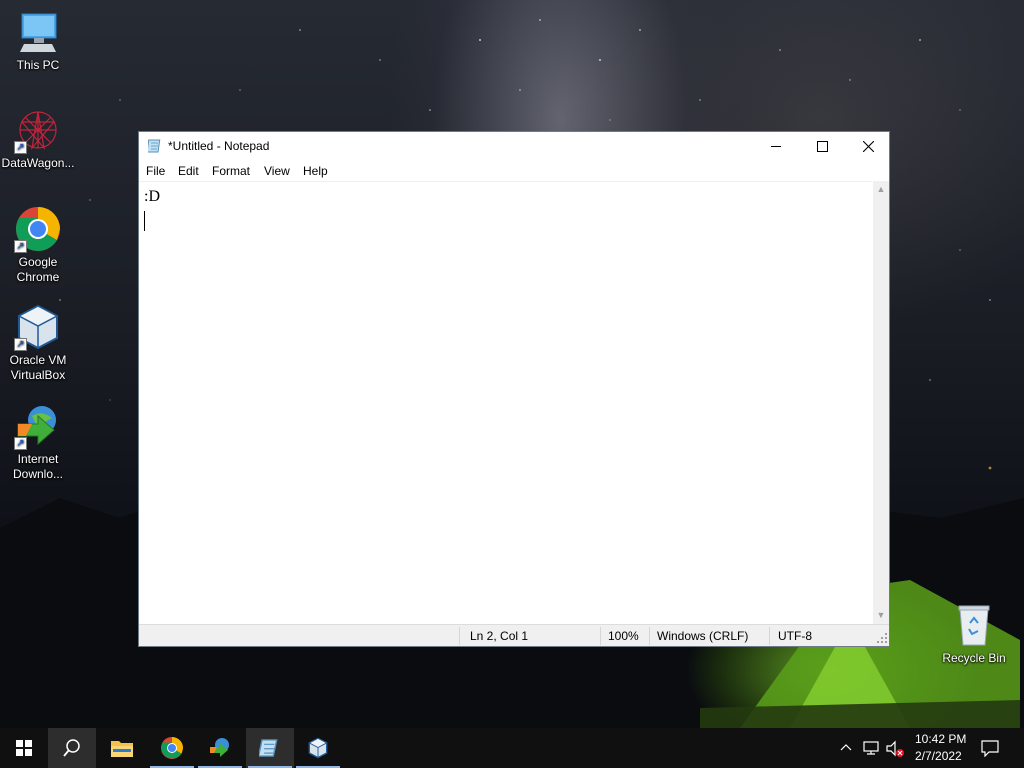 The height and width of the screenshot is (768, 1024). I want to click on scroll-up-icon: ▲, so click(881, 189).